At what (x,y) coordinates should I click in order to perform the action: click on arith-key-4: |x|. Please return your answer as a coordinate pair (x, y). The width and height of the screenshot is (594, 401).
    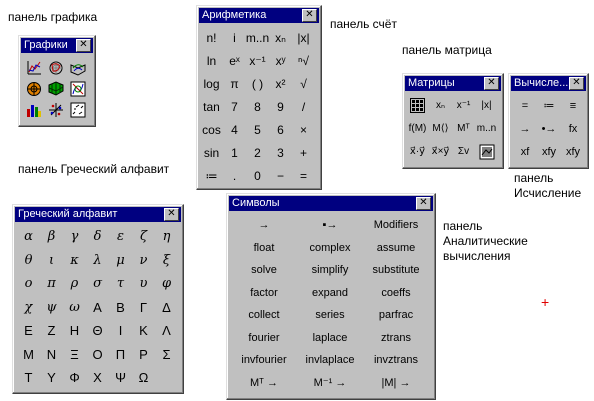
    Looking at the image, I should click on (303, 37).